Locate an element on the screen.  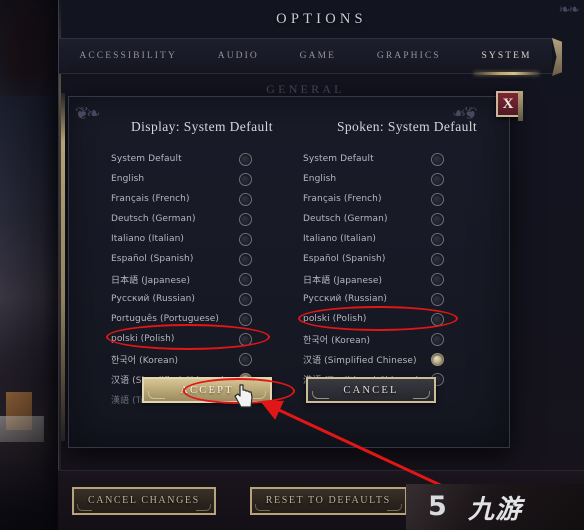
language-option-label: 汉语 (Simplified Chinese) is located at coordinates (360, 360).